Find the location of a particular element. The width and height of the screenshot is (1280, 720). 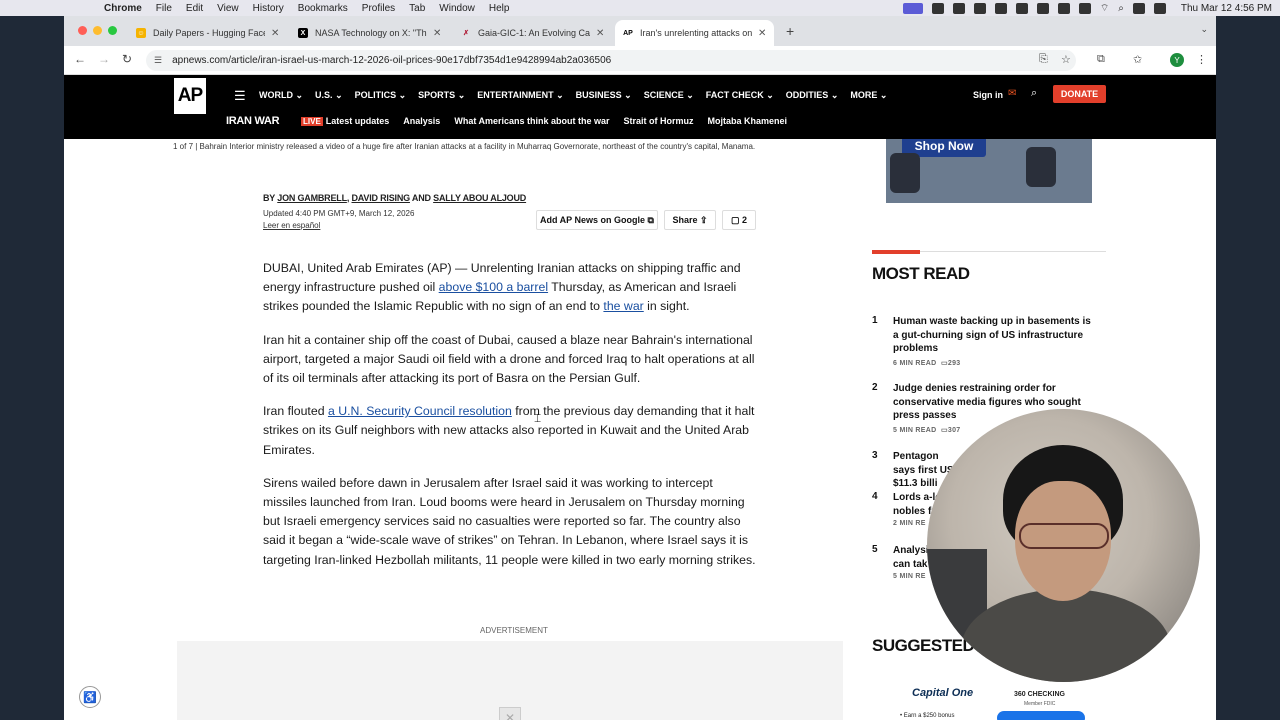

reload-icon: ↻ is located at coordinates (127, 59).